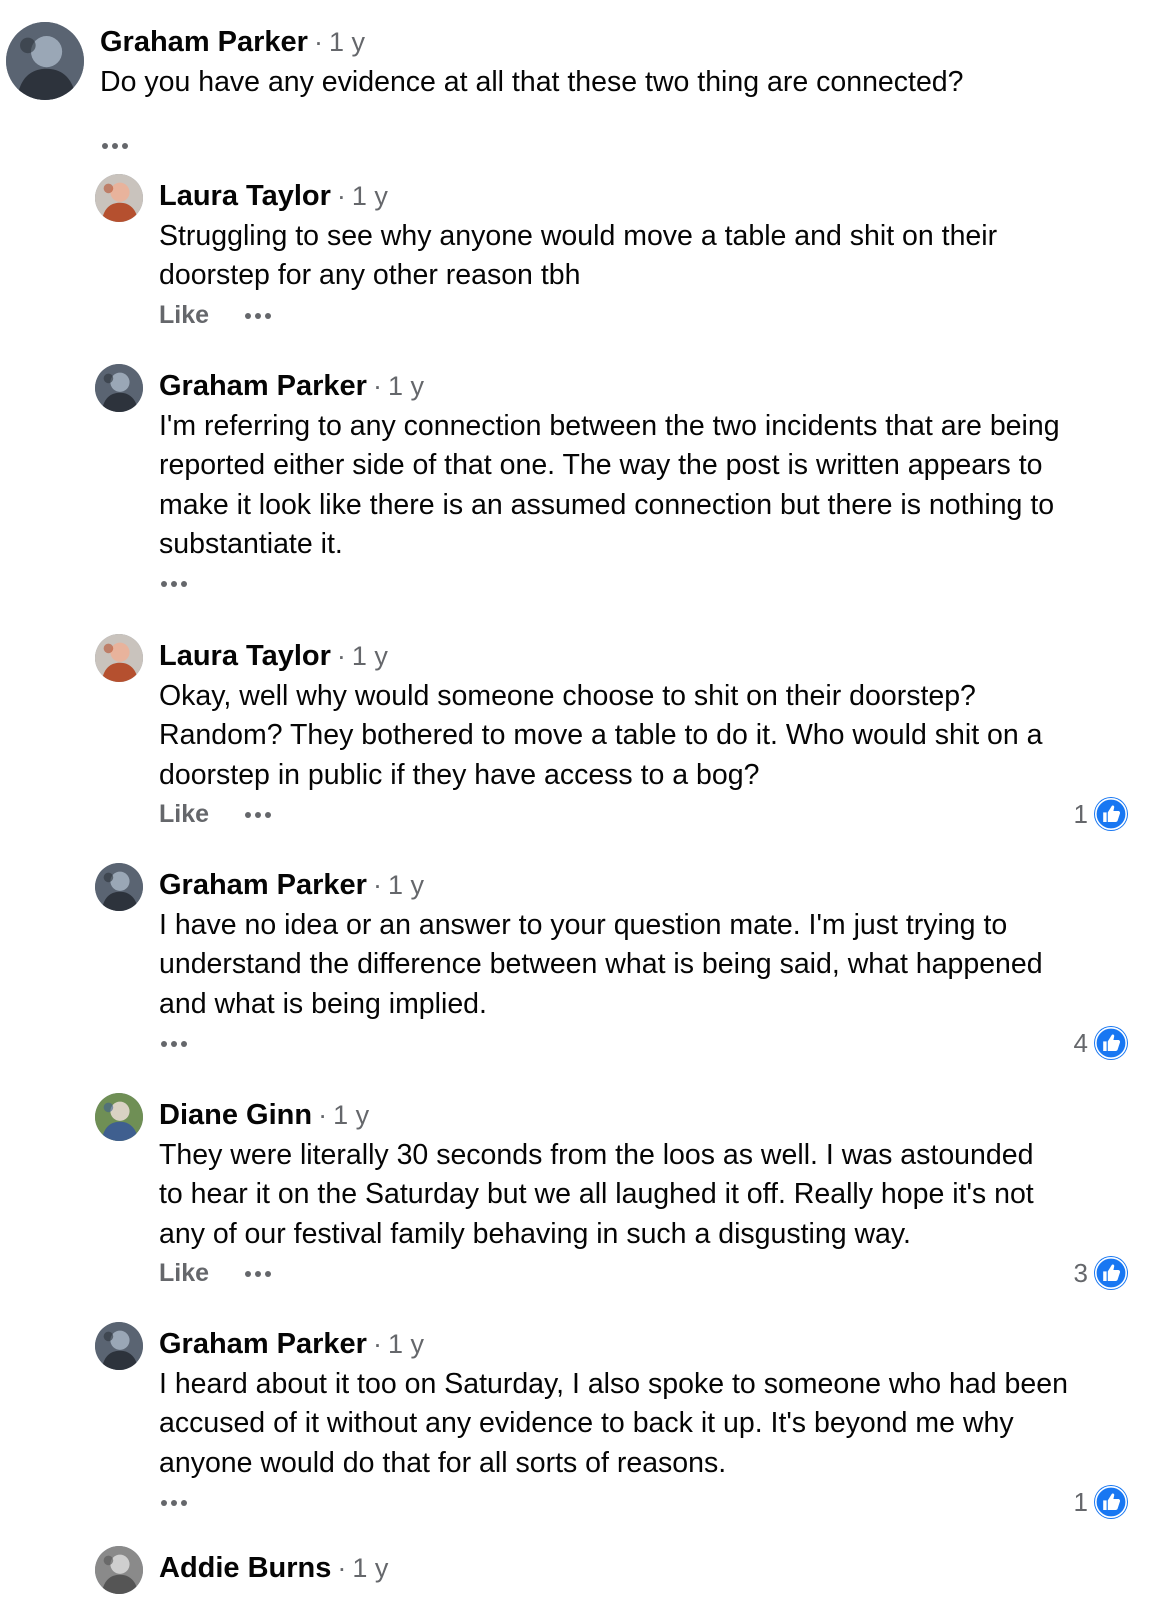 The height and width of the screenshot is (1600, 1176). Describe the element at coordinates (1080, 1273) in the screenshot. I see `reaction-count: 3` at that location.